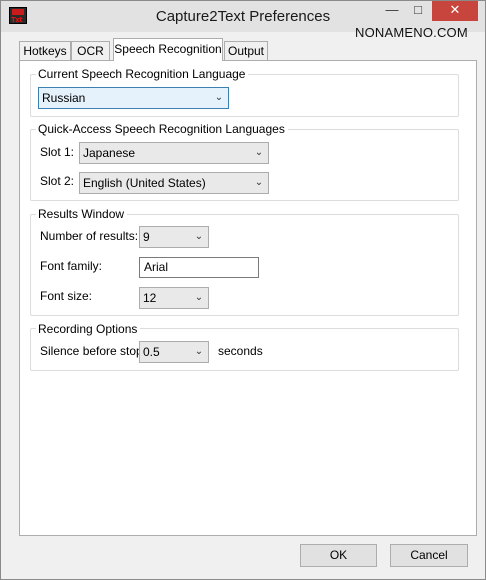 Image resolution: width=486 pixels, height=580 pixels. I want to click on cancel-button: Cancel, so click(429, 555).